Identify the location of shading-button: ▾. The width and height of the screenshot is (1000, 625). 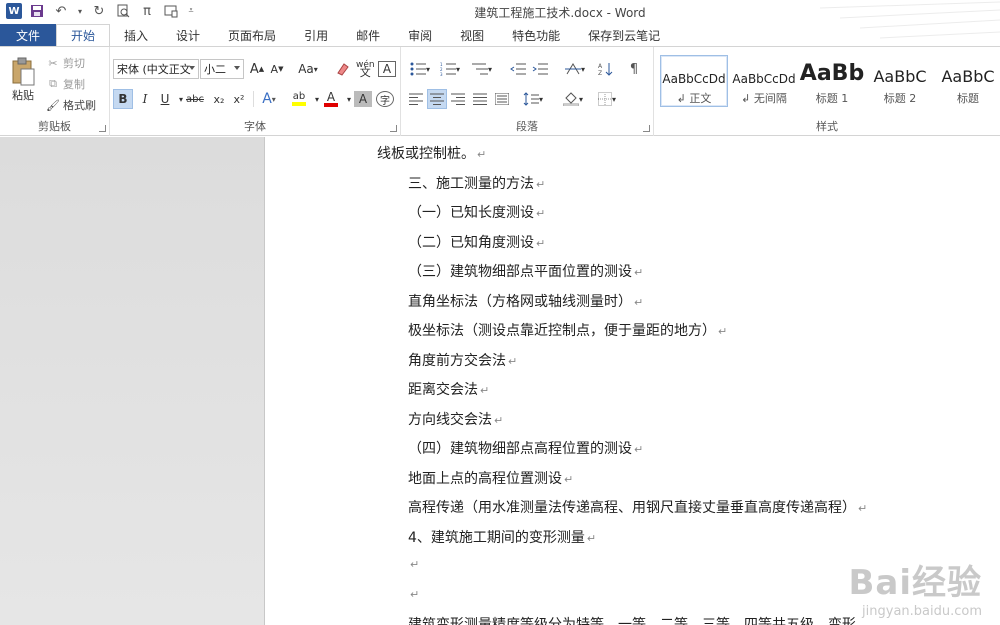
(573, 99).